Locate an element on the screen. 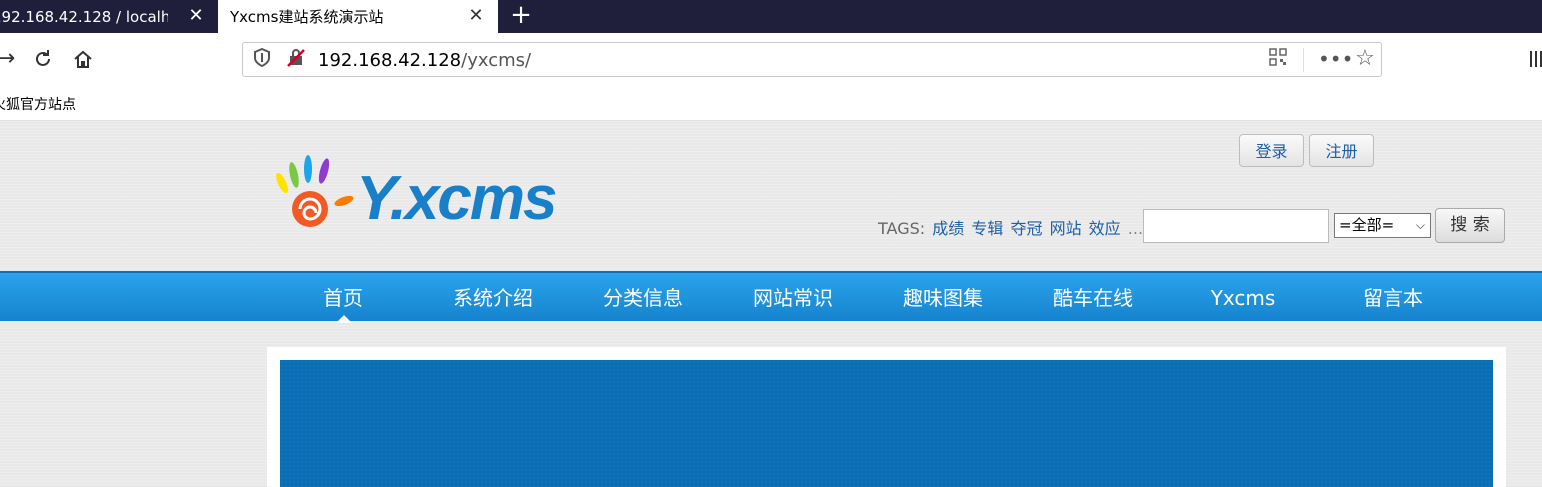  search-button: 搜 索 is located at coordinates (1470, 225).